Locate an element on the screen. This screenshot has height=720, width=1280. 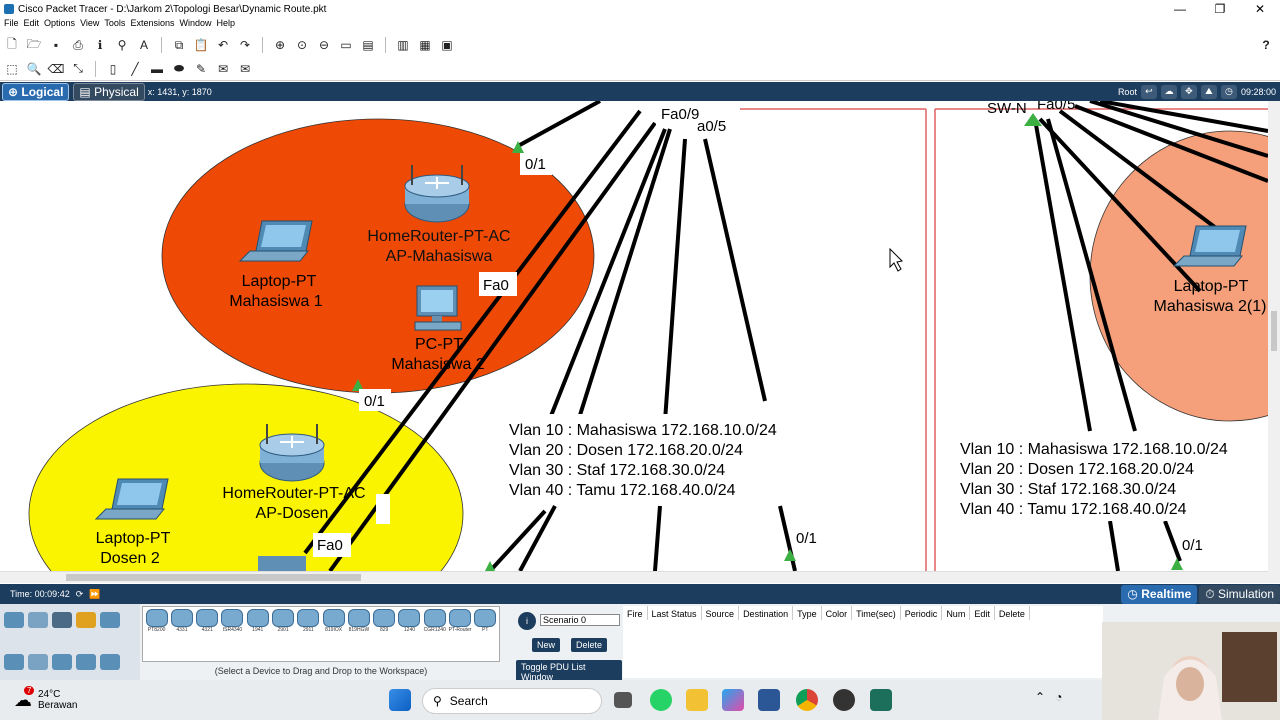
taskbar-search: ⚲ Search is located at coordinates (512, 701).